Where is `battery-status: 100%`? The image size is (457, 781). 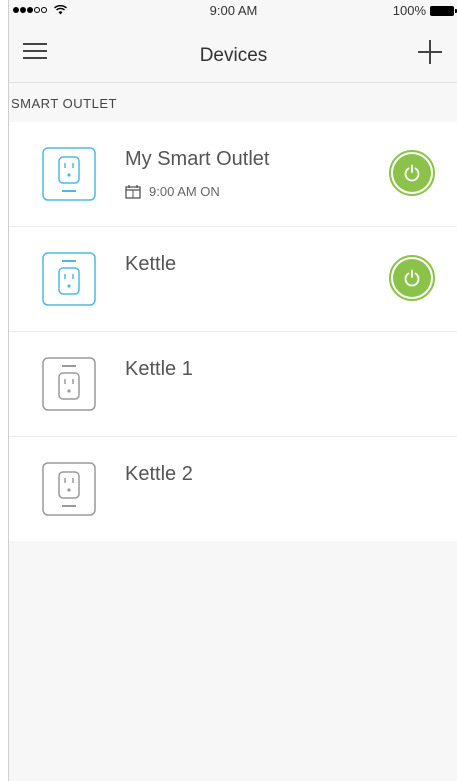 battery-status: 100% is located at coordinates (424, 10).